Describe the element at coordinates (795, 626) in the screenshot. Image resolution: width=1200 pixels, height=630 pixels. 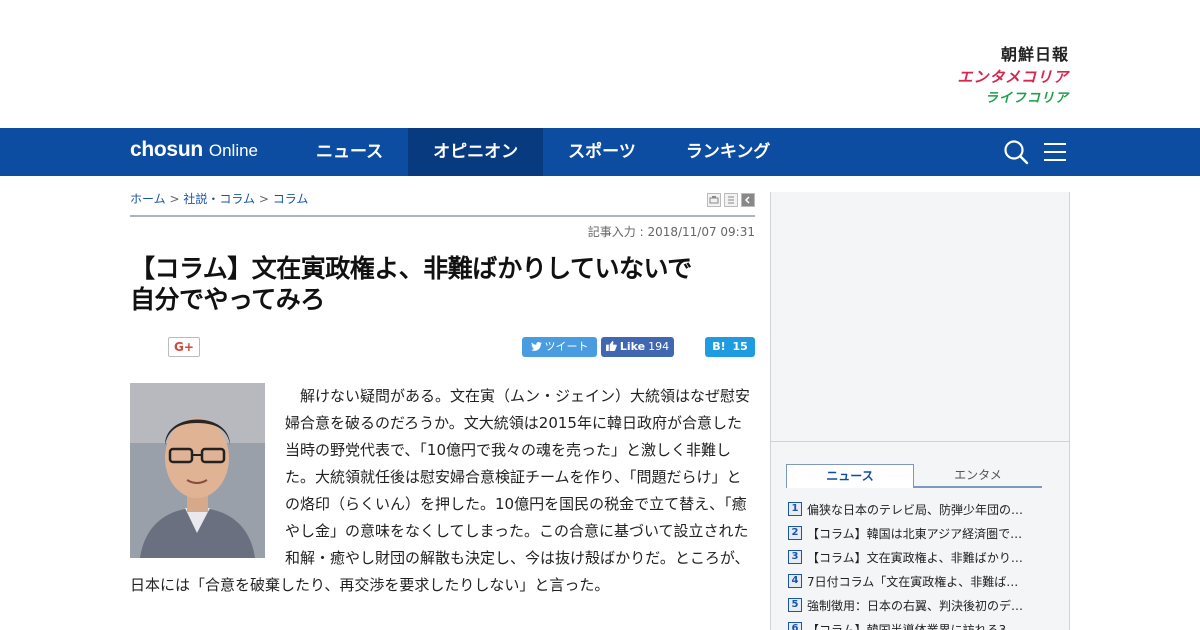
I see `rank-number: 6` at that location.